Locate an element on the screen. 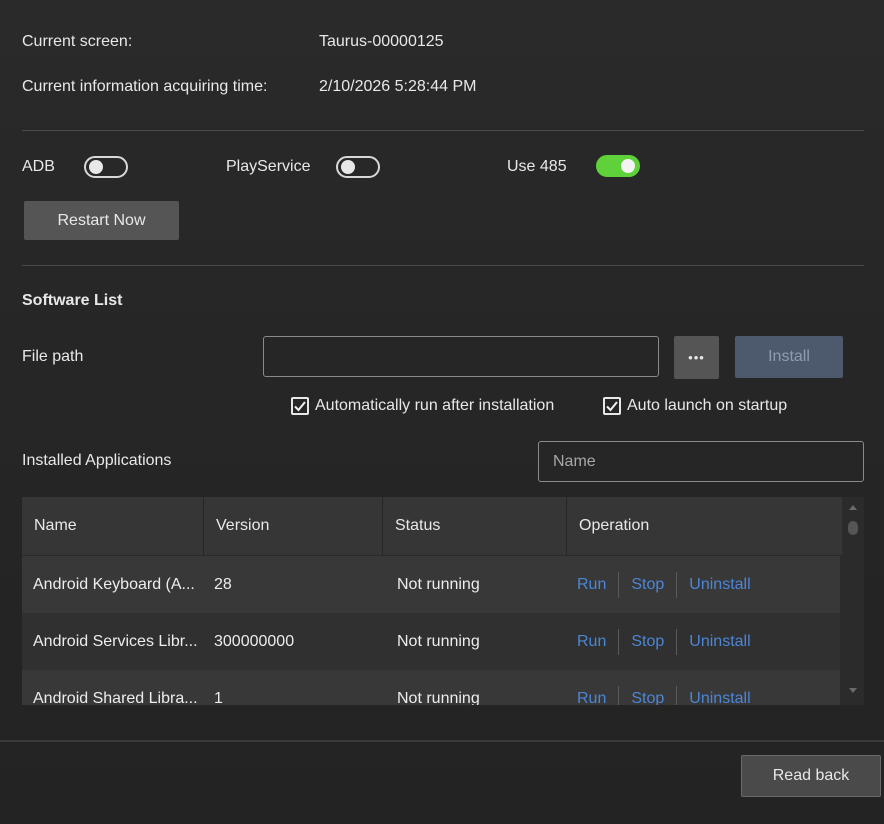 The width and height of the screenshot is (884, 824). restart-now-button: Restart Now is located at coordinates (101, 220).